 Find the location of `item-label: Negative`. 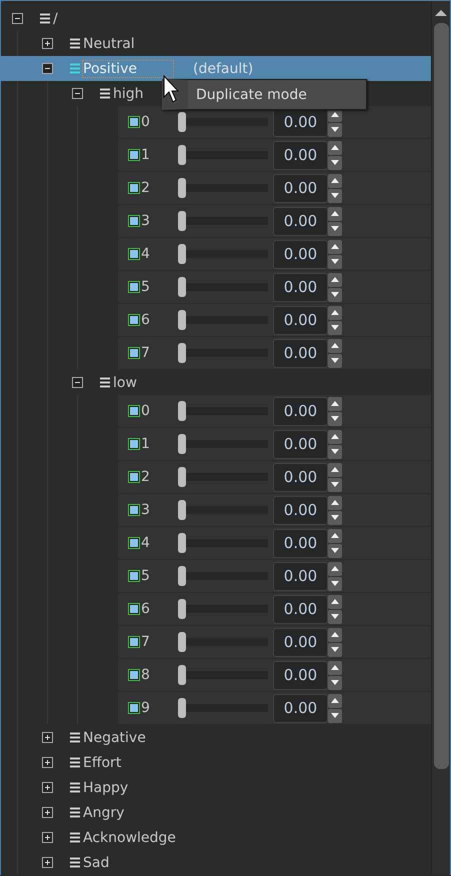

item-label: Negative is located at coordinates (114, 738).